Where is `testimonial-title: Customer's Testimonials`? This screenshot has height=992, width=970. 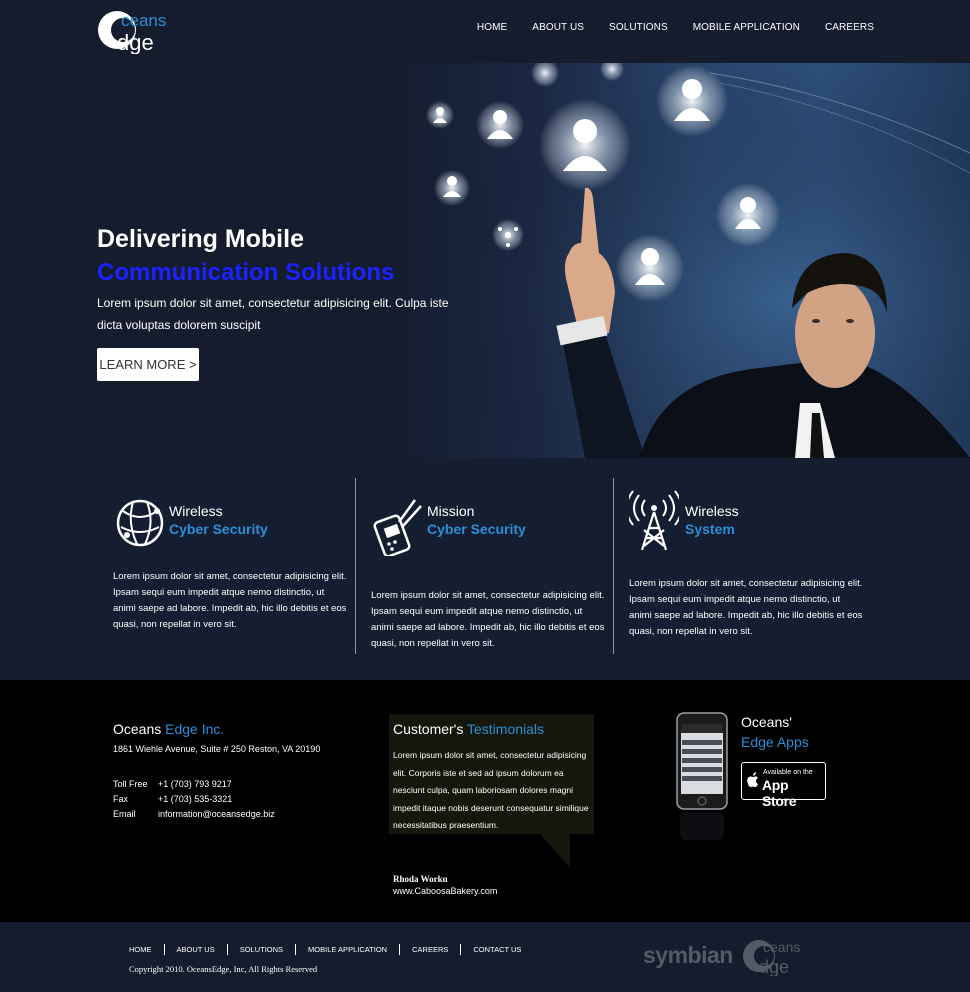
testimonial-title: Customer's Testimonials is located at coordinates (468, 729).